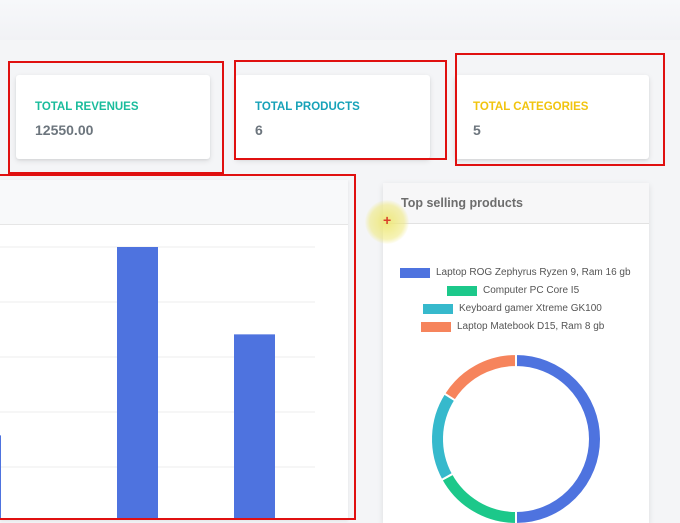  I want to click on donut-chart, so click(516, 437).